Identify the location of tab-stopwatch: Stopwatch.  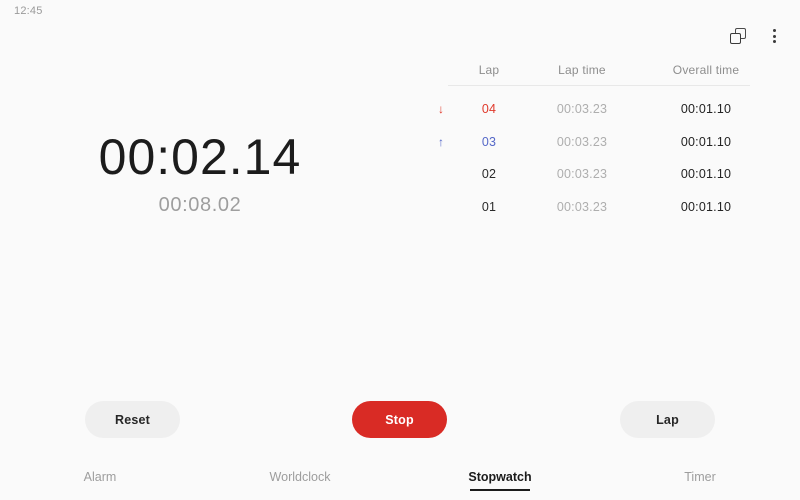
(500, 480).